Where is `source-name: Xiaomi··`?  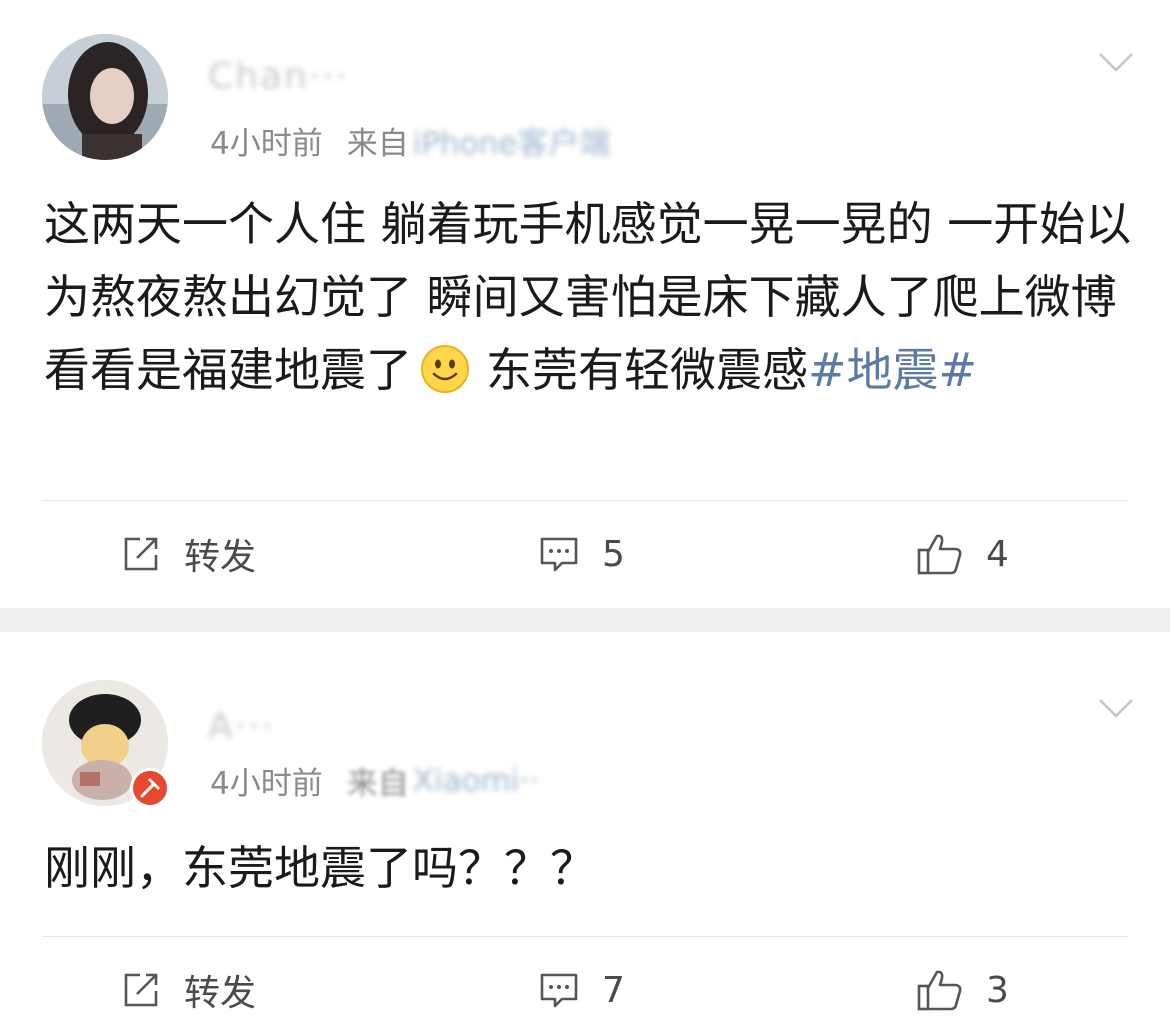 source-name: Xiaomi·· is located at coordinates (476, 780).